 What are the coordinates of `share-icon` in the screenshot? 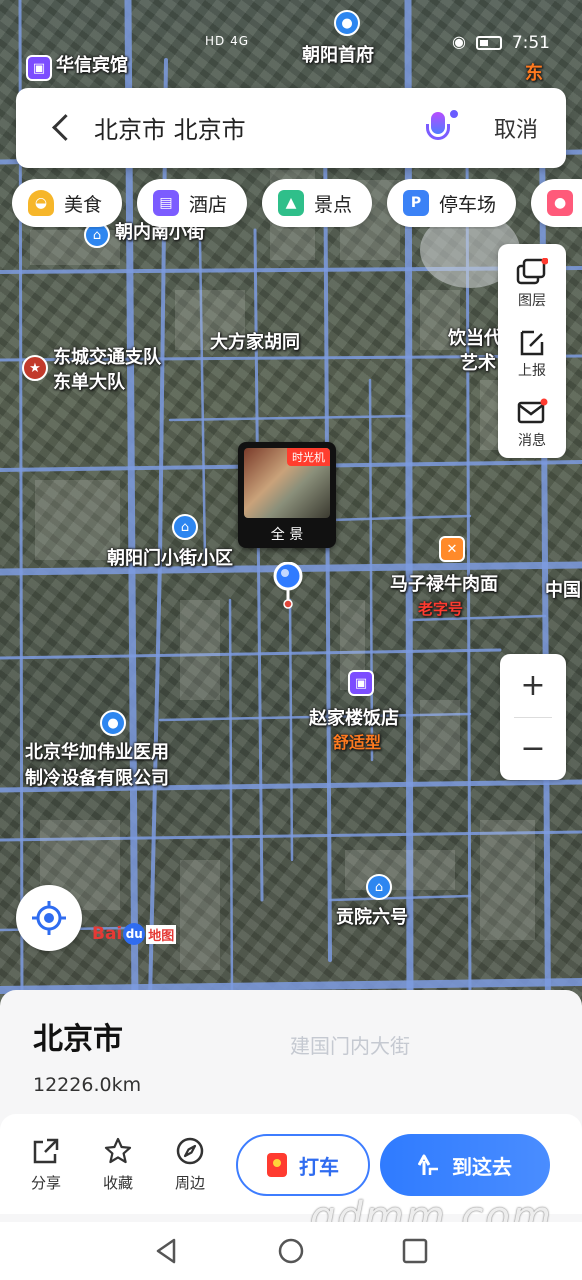 It's located at (46, 1151).